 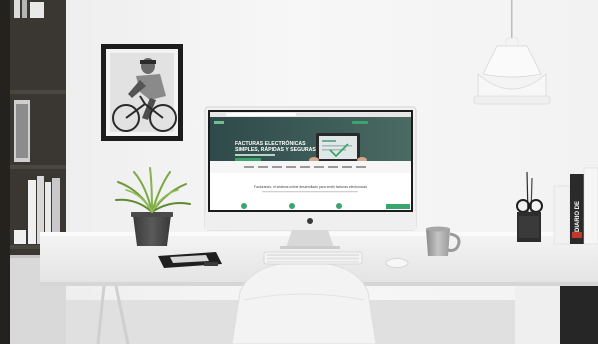 I want to click on bookshelf, so click(x=33, y=172).